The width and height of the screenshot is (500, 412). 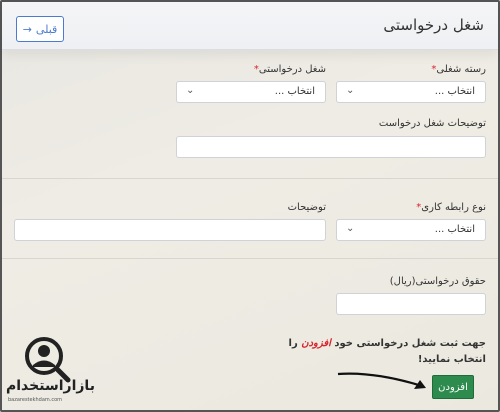 What do you see at coordinates (316, 343) in the screenshot?
I see `note-highlight: افزودن` at bounding box center [316, 343].